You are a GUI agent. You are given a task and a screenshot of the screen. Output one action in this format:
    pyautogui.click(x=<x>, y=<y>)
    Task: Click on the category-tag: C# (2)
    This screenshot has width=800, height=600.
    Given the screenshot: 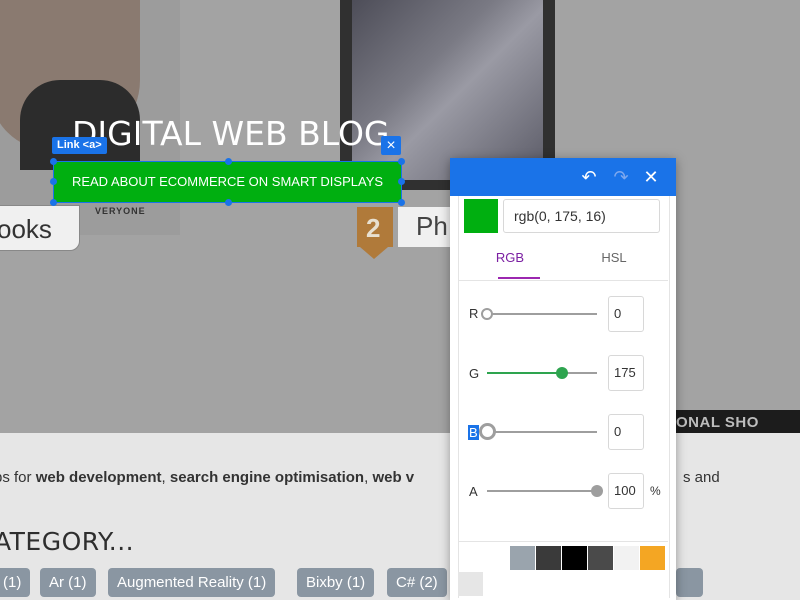 What is the action you would take?
    pyautogui.click(x=417, y=582)
    